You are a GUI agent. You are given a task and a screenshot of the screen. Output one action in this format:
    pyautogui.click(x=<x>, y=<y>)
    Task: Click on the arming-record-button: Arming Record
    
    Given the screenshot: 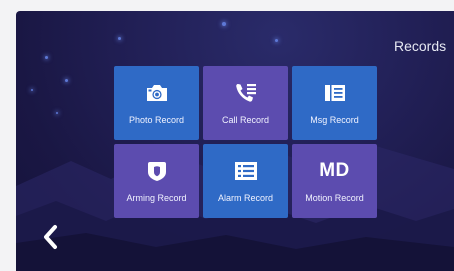 What is the action you would take?
    pyautogui.click(x=156, y=181)
    